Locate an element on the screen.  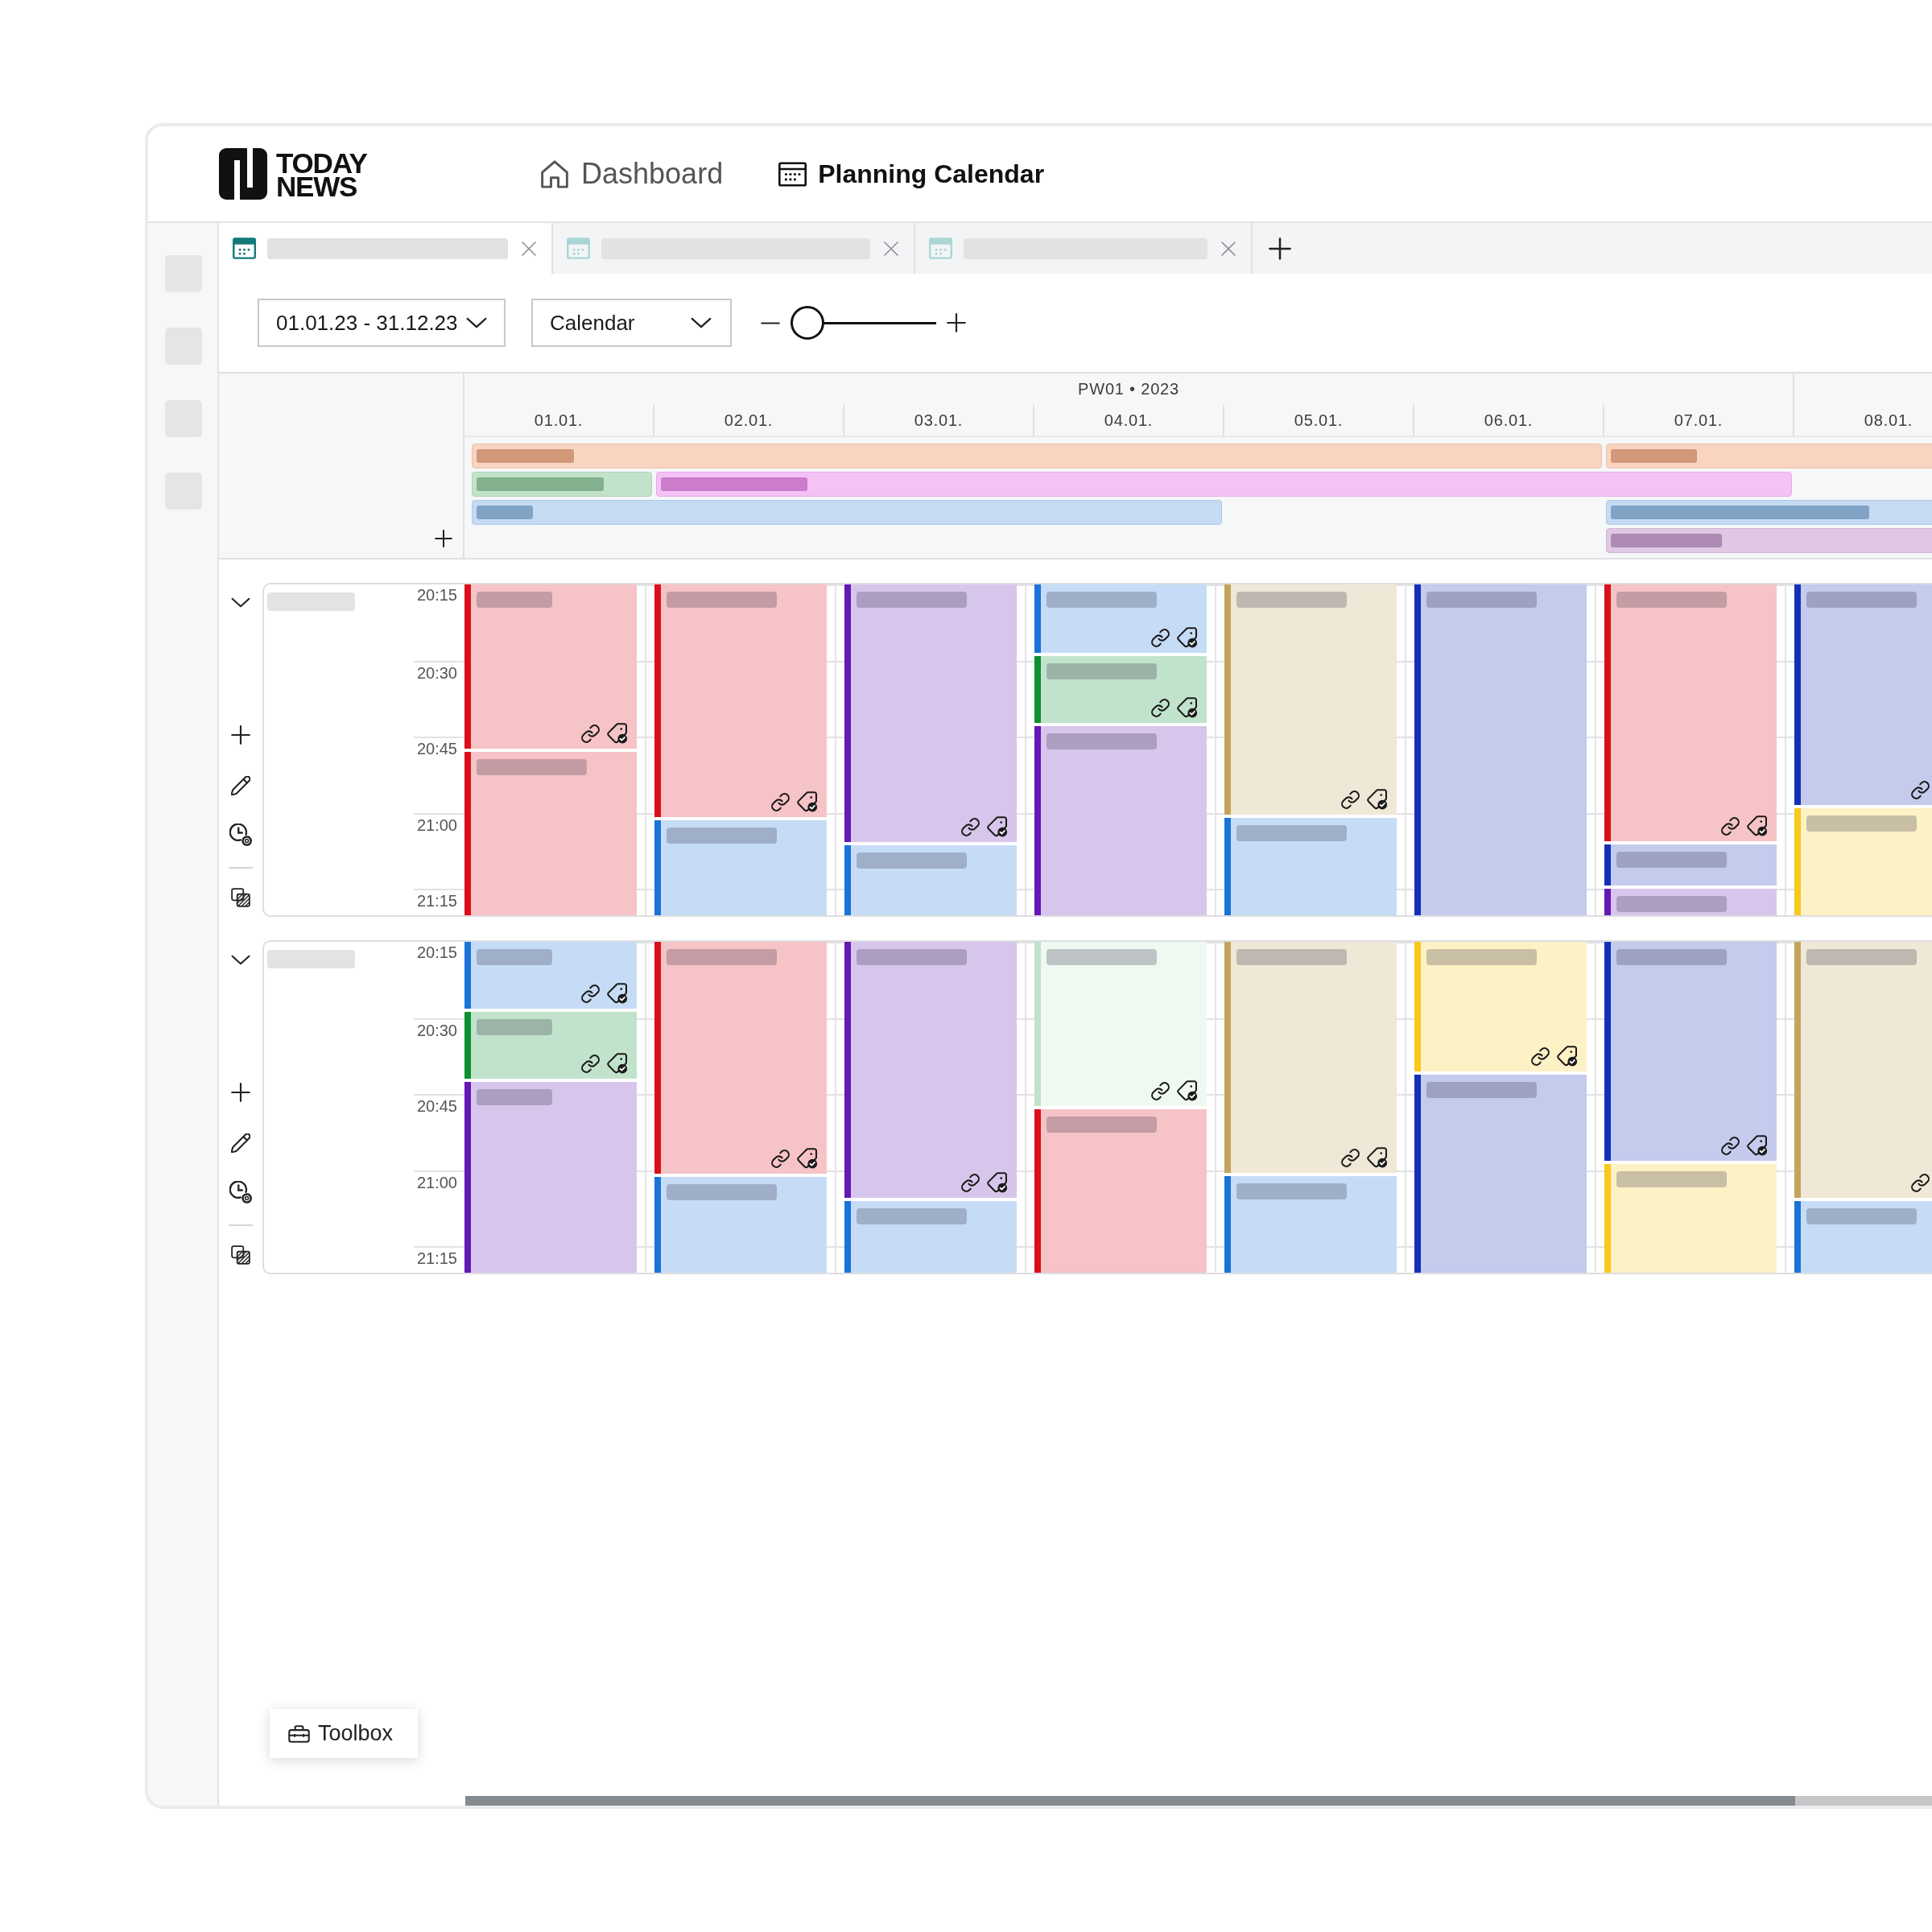
logo-text: TODAY NEWS is located at coordinates (321, 174).